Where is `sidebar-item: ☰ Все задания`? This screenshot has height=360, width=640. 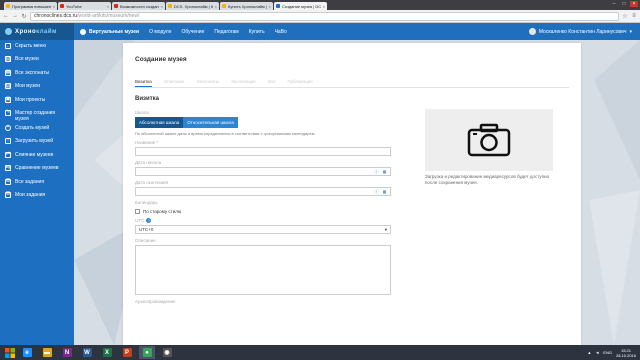 sidebar-item: ☰ Все задания is located at coordinates (37, 182).